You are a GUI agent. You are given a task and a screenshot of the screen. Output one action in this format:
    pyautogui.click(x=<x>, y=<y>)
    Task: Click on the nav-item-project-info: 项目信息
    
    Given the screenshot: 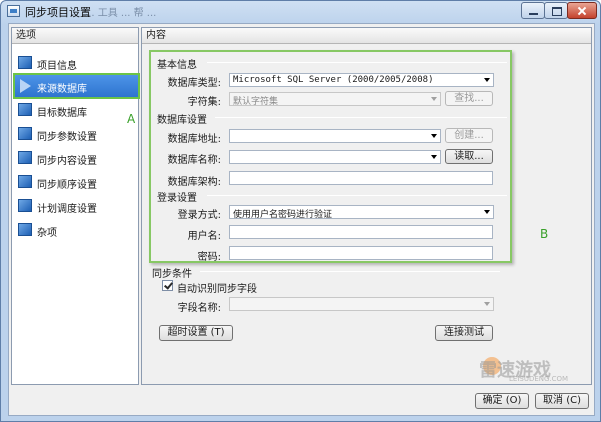 What is the action you would take?
    pyautogui.click(x=75, y=63)
    